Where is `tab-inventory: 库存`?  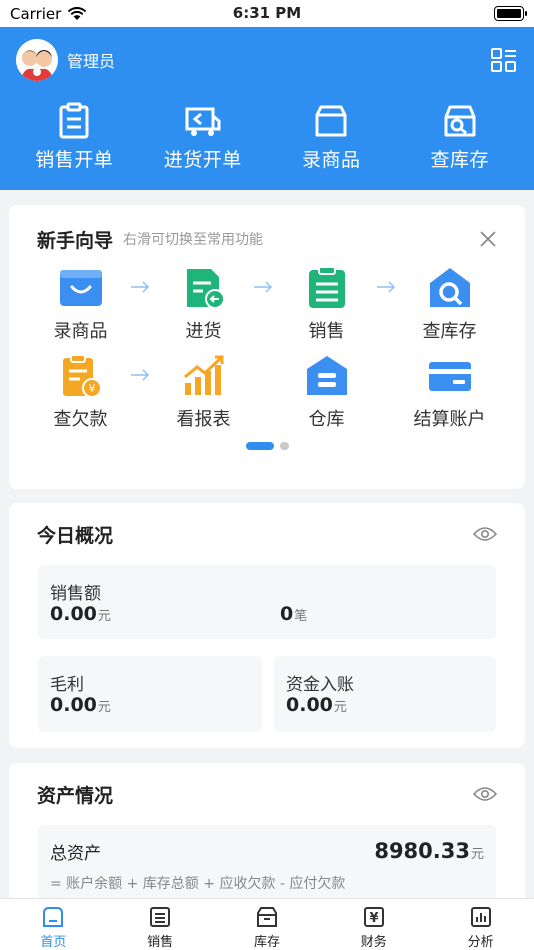 tab-inventory: 库存 is located at coordinates (267, 924).